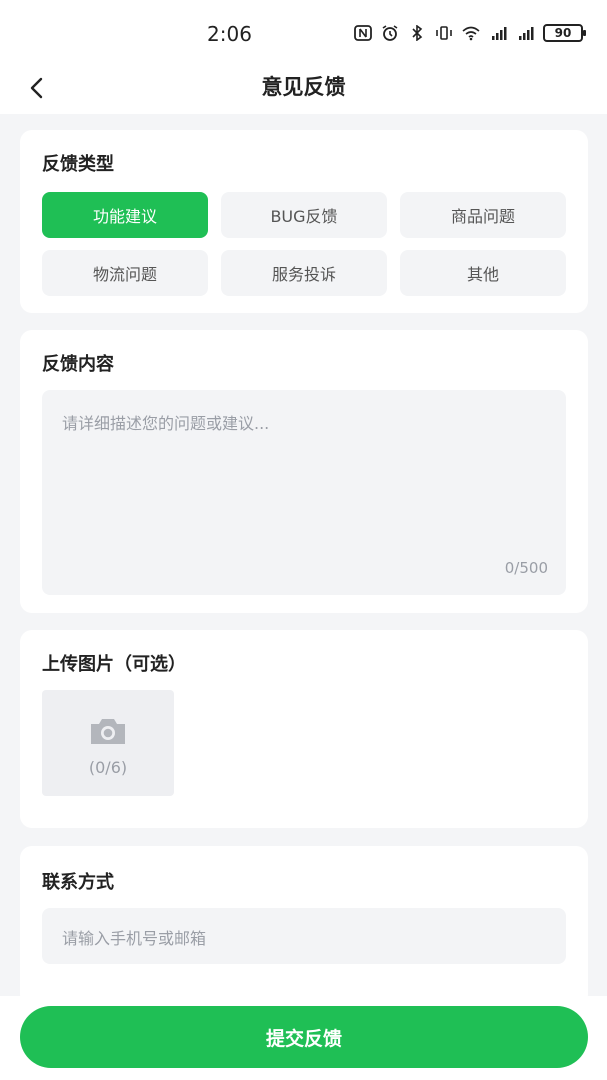 This screenshot has width=607, height=1080. What do you see at coordinates (304, 215) in the screenshot?
I see `type-option-bug-report: BUG反馈` at bounding box center [304, 215].